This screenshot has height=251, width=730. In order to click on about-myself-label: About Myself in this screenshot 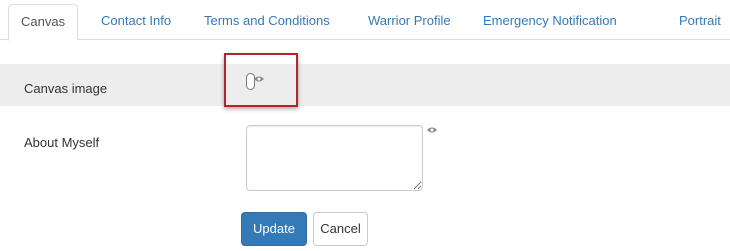, I will do `click(62, 142)`.